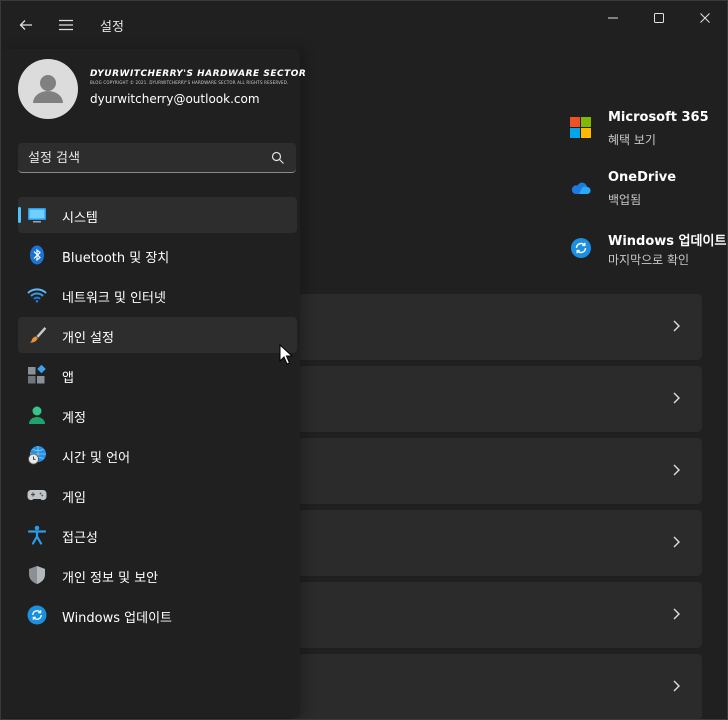 This screenshot has height=720, width=728. What do you see at coordinates (117, 618) in the screenshot?
I see `sidebar-item-label: Windows 업데이트` at bounding box center [117, 618].